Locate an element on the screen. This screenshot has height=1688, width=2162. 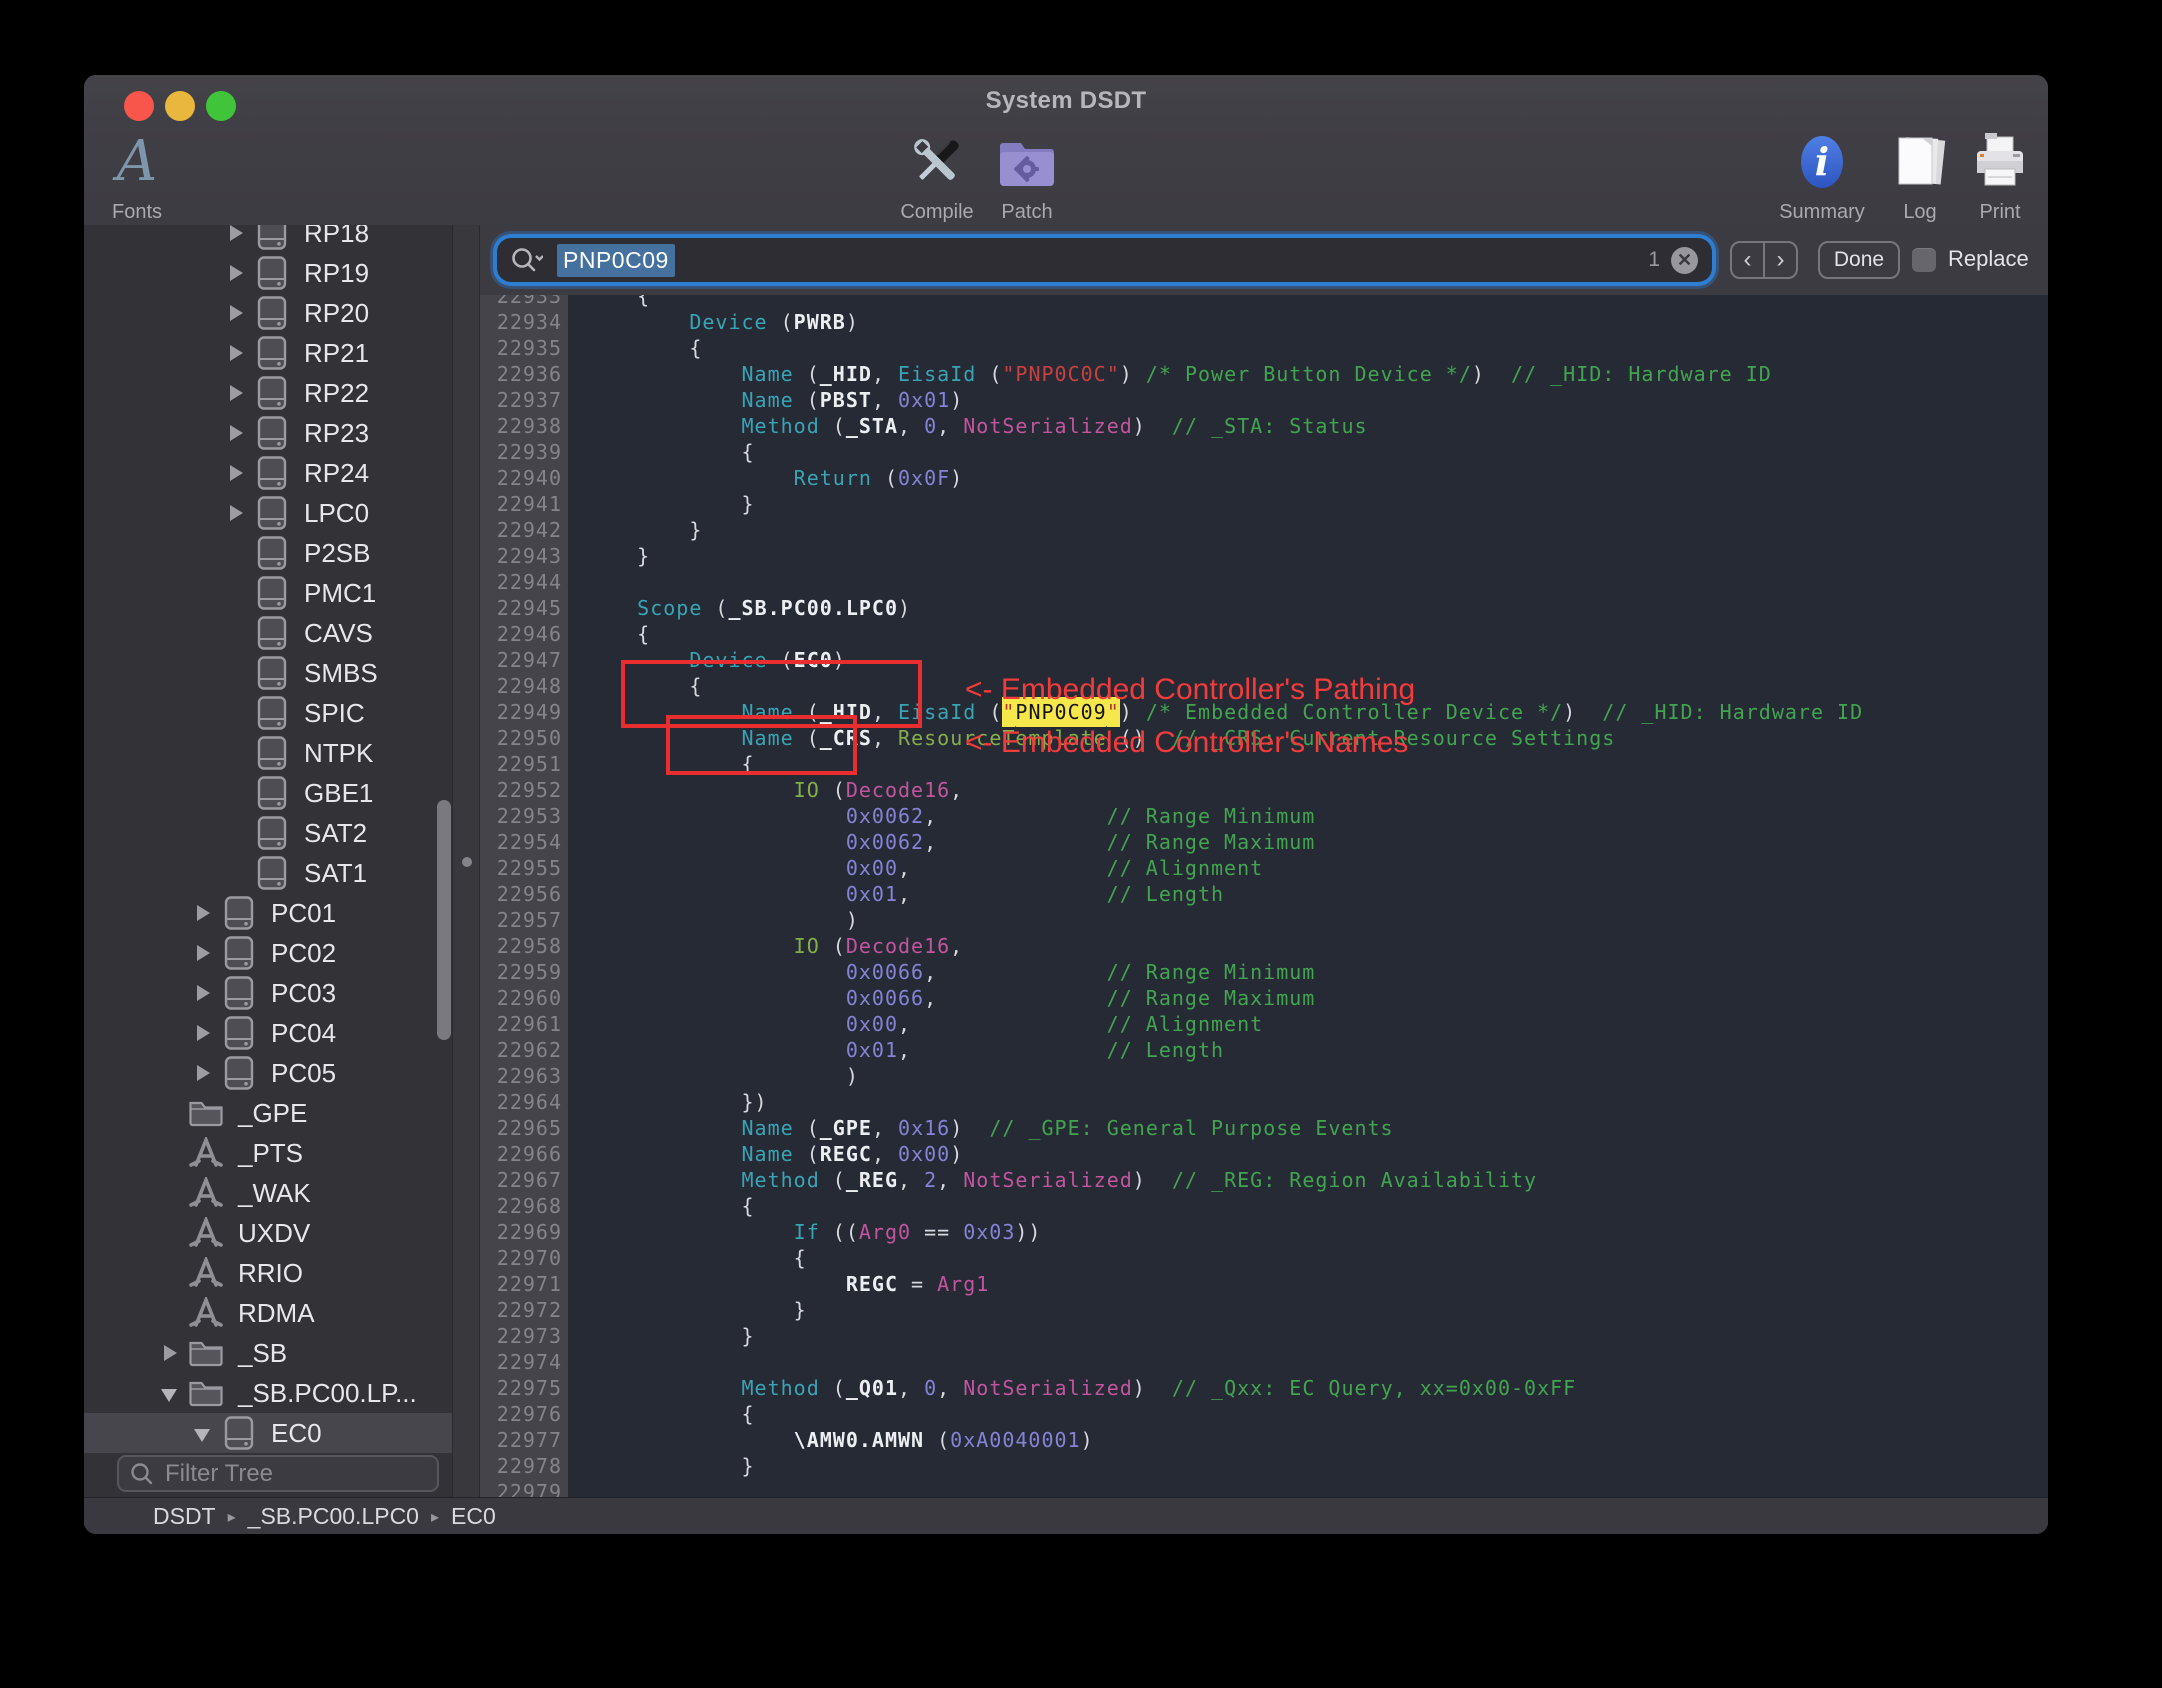
sidebar-item-ec0: EC0 is located at coordinates (268, 1433).